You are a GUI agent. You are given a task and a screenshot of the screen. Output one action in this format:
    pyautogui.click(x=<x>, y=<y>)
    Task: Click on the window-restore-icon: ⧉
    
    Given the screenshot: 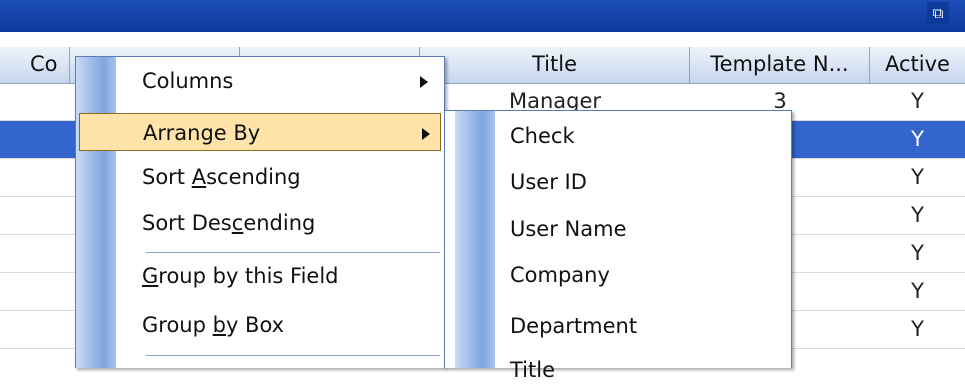 What is the action you would take?
    pyautogui.click(x=938, y=13)
    